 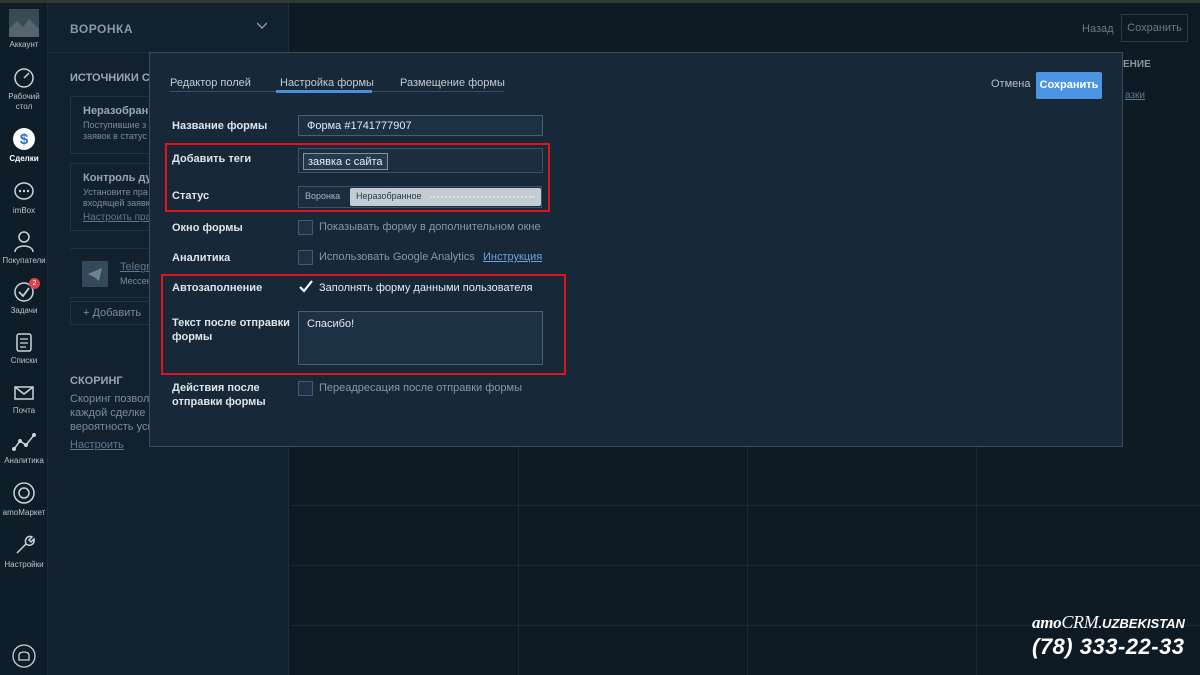 What do you see at coordinates (327, 83) in the screenshot?
I see `tab-form-settings: Настройка формы` at bounding box center [327, 83].